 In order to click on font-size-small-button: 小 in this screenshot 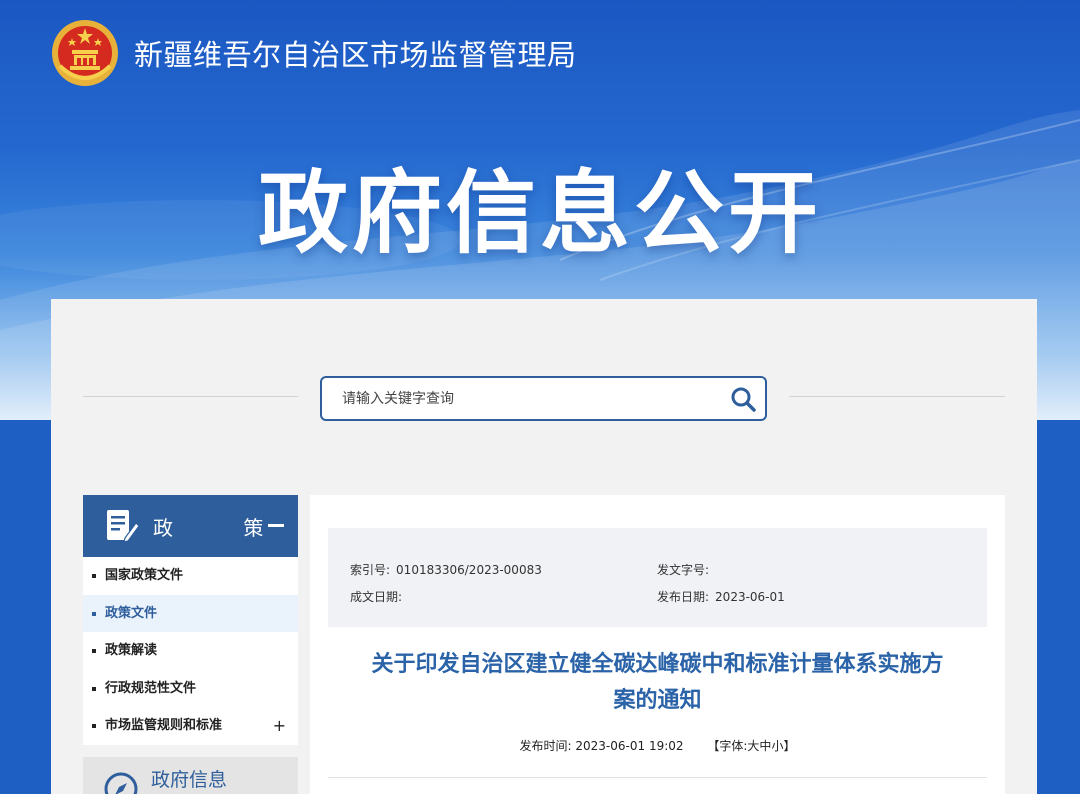, I will do `click(777, 746)`.